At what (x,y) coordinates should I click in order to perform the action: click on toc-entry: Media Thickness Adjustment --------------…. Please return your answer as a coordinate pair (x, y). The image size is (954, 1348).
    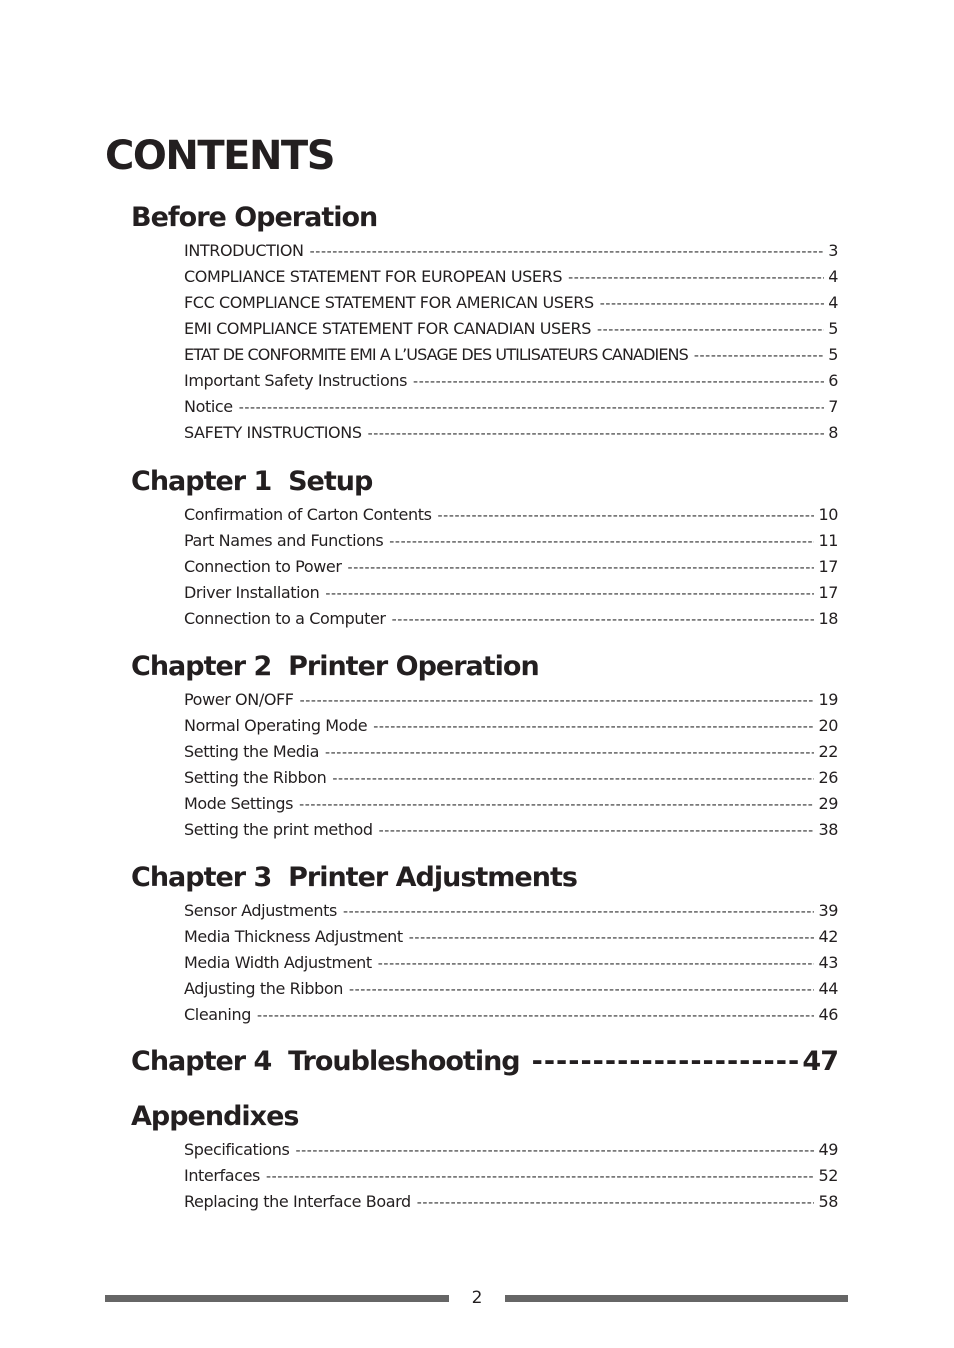
    Looking at the image, I should click on (511, 937).